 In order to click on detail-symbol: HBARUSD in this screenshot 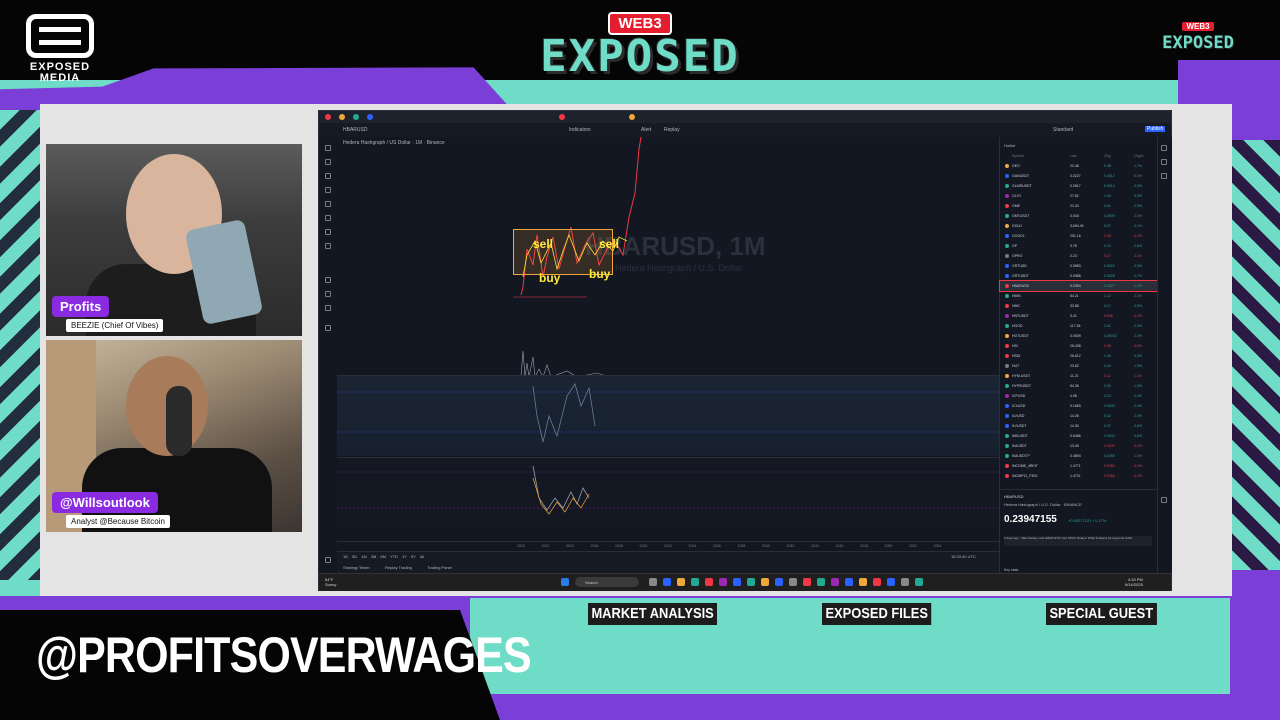, I will do `click(1014, 496)`.